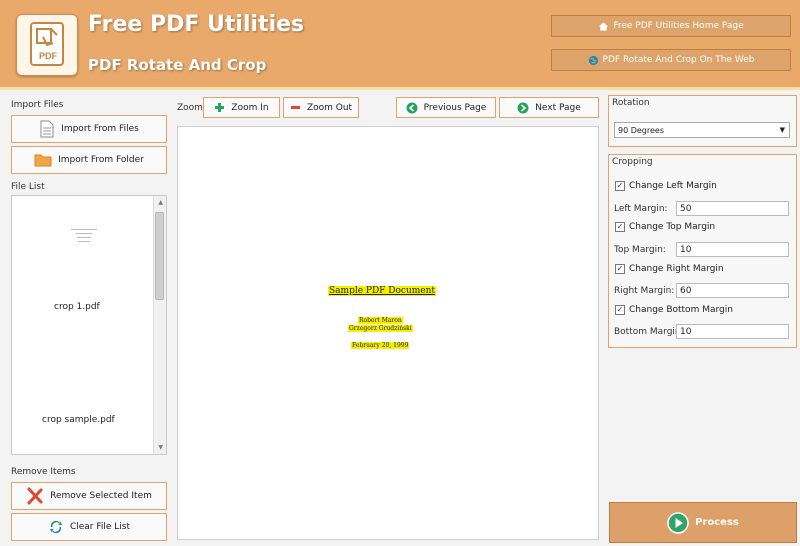 This screenshot has height=546, width=800. What do you see at coordinates (649, 332) in the screenshot?
I see `bottom-margin-label: Bottom Margin:` at bounding box center [649, 332].